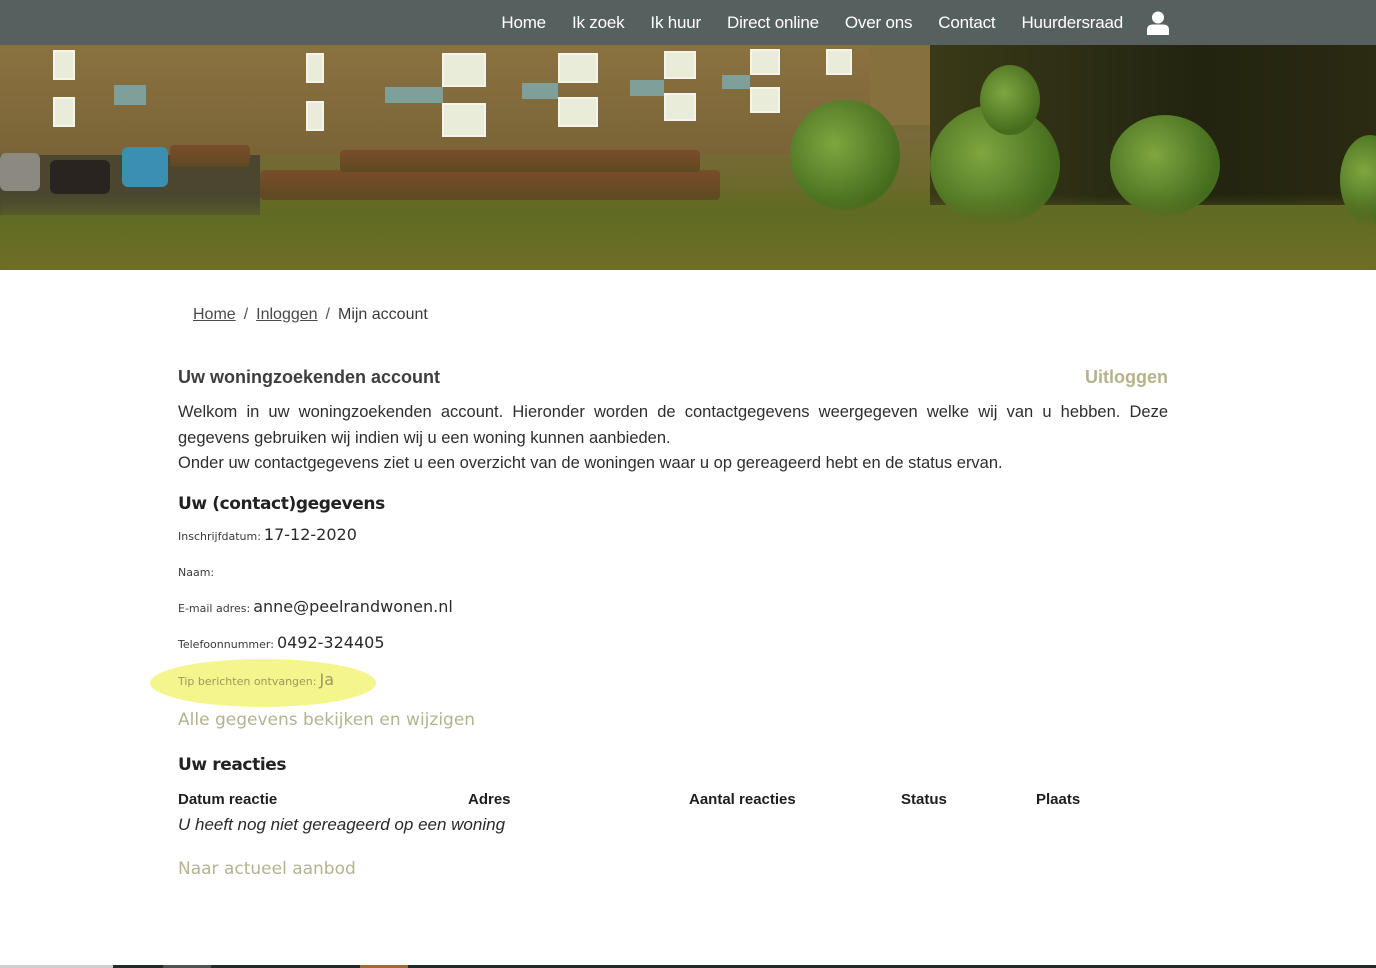  What do you see at coordinates (310, 534) in the screenshot?
I see `field-value: 17-12-2020` at bounding box center [310, 534].